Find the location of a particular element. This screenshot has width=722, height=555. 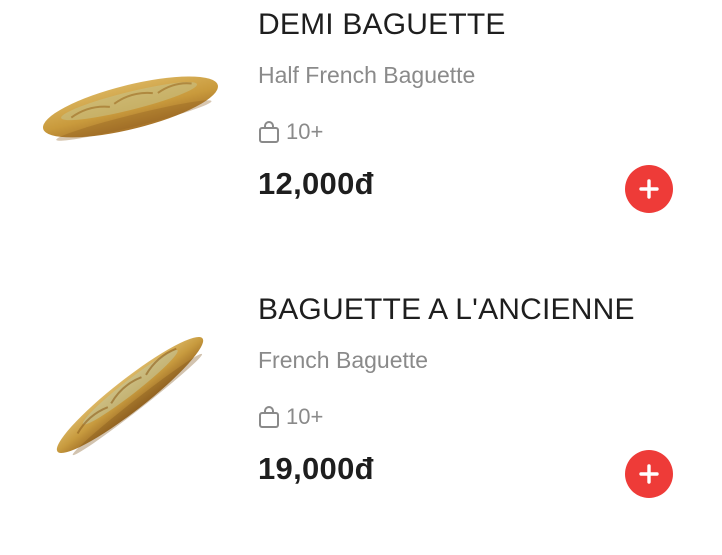

product-name: DEMI BAGUETTE is located at coordinates (382, 24).